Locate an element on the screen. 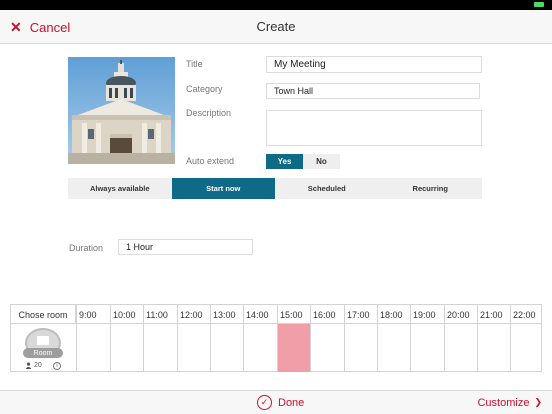  capacity-value: 20 is located at coordinates (38, 365).